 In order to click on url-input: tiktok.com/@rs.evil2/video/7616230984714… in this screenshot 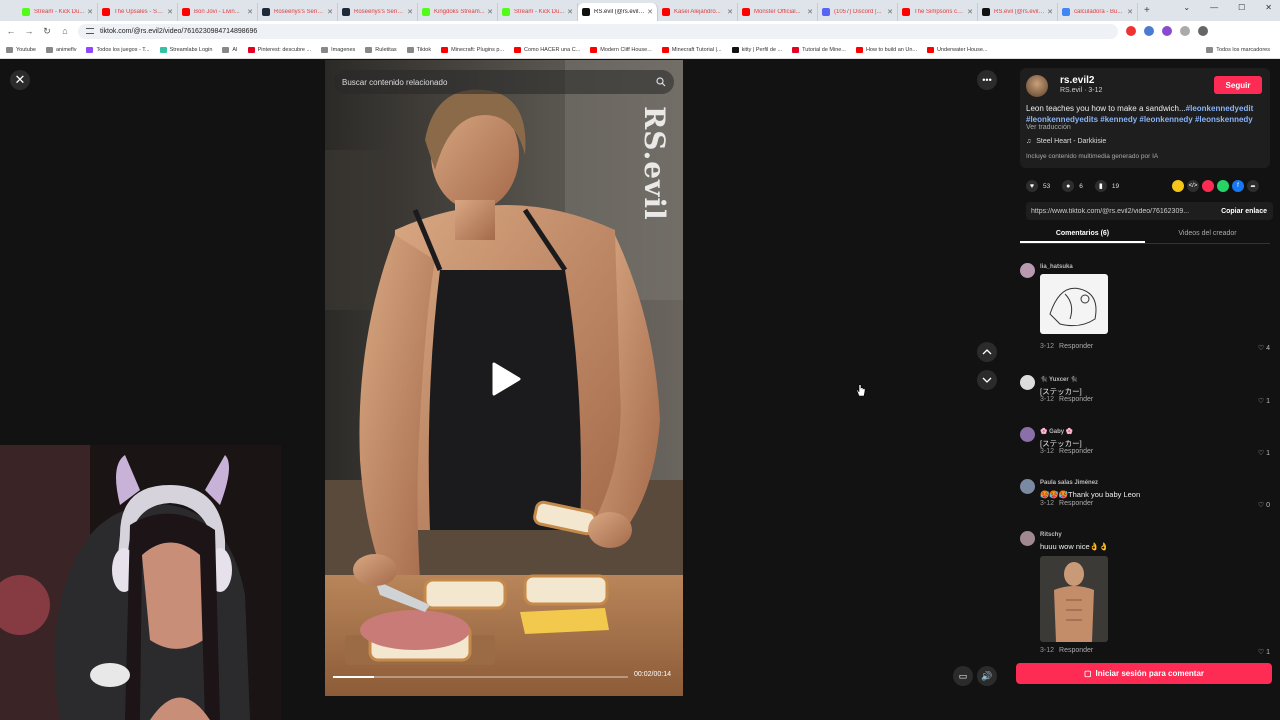, I will do `click(598, 31)`.